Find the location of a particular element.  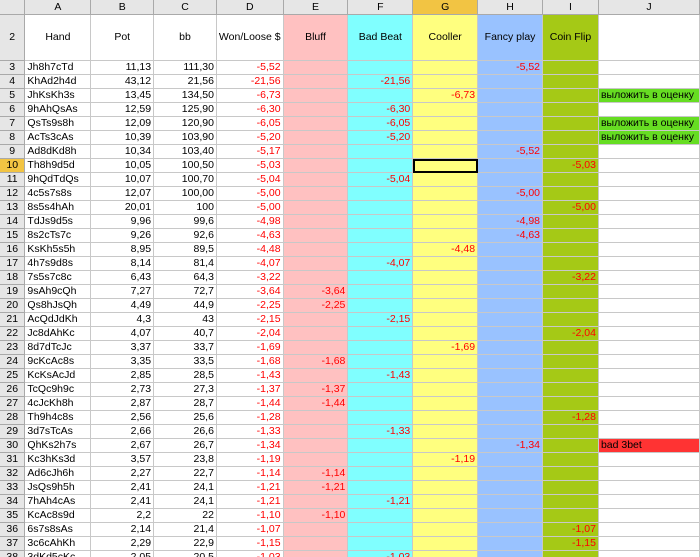

cell-bb: 28,7 is located at coordinates (185, 403).